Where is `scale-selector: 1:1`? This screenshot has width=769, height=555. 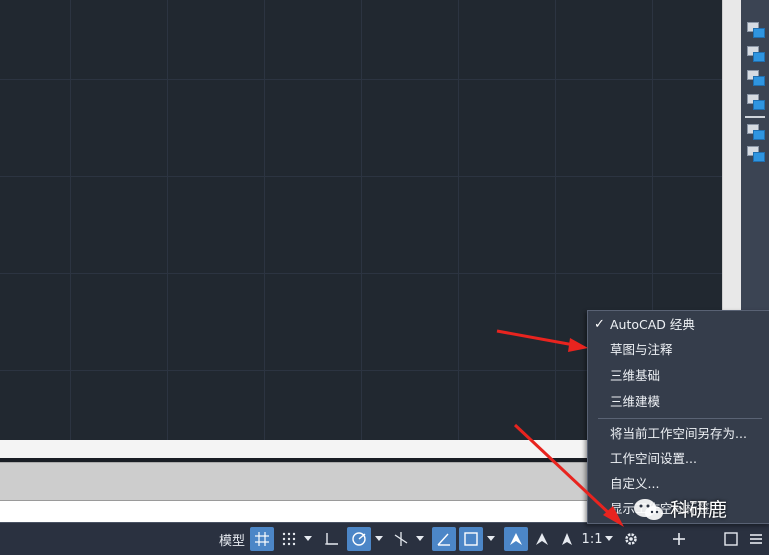
scale-selector: 1:1 is located at coordinates (592, 539).